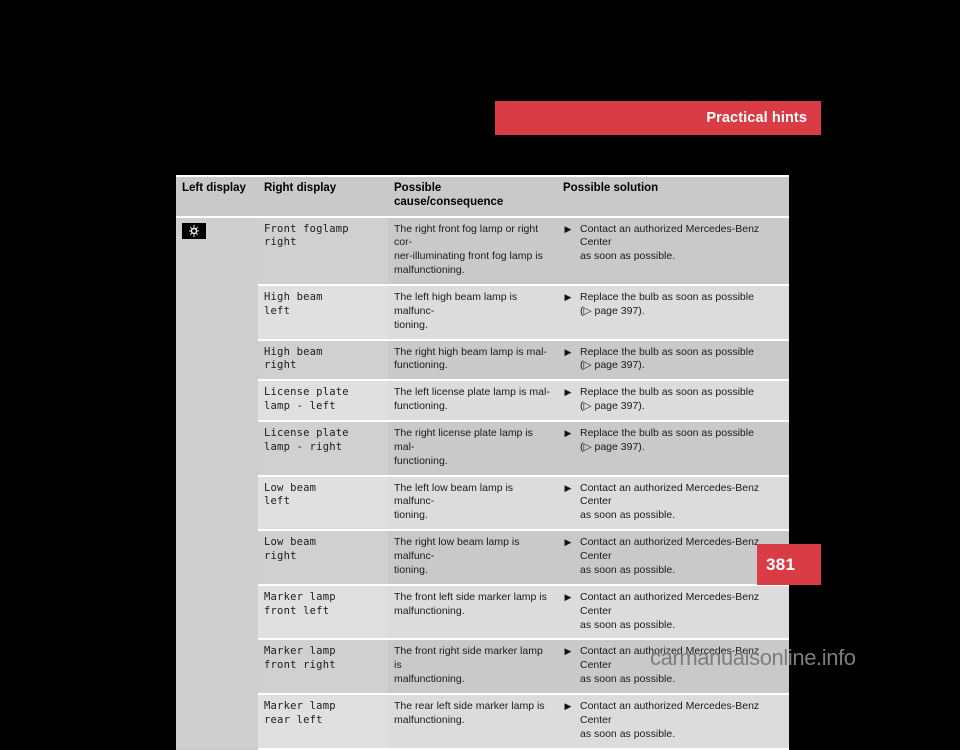 The height and width of the screenshot is (750, 960). What do you see at coordinates (323, 197) in the screenshot?
I see `column-header-right-display: Right display` at bounding box center [323, 197].